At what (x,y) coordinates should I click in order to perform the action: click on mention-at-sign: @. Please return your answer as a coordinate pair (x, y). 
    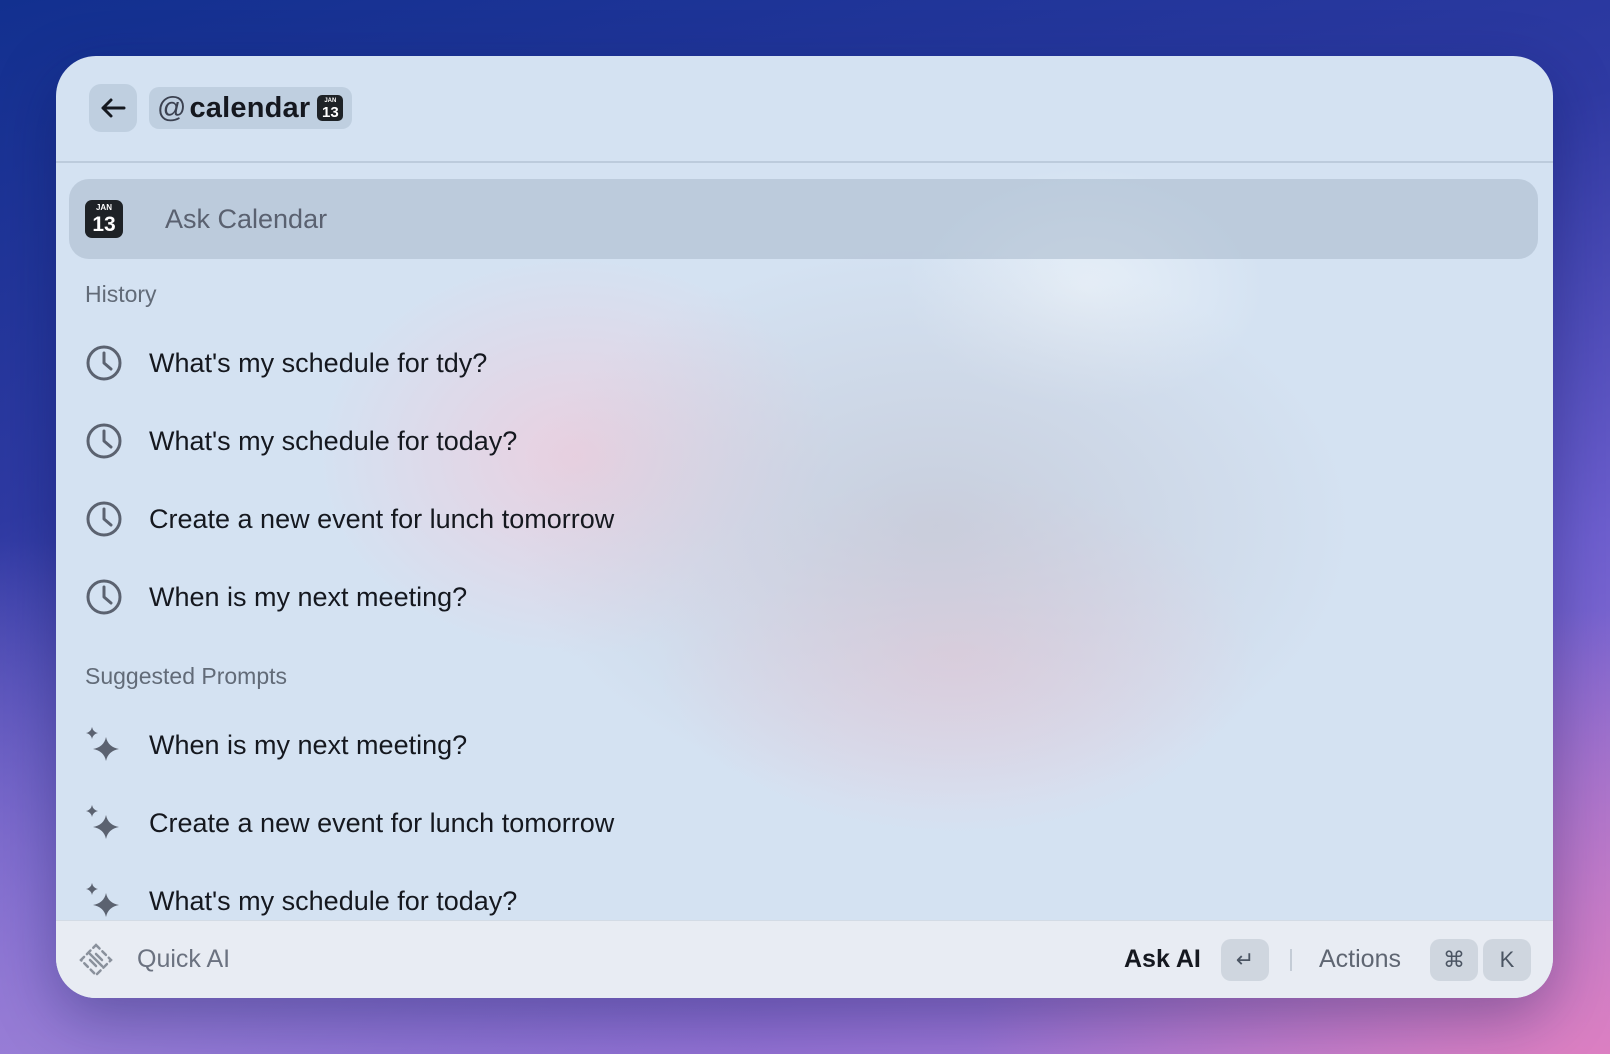
    Looking at the image, I should click on (172, 107).